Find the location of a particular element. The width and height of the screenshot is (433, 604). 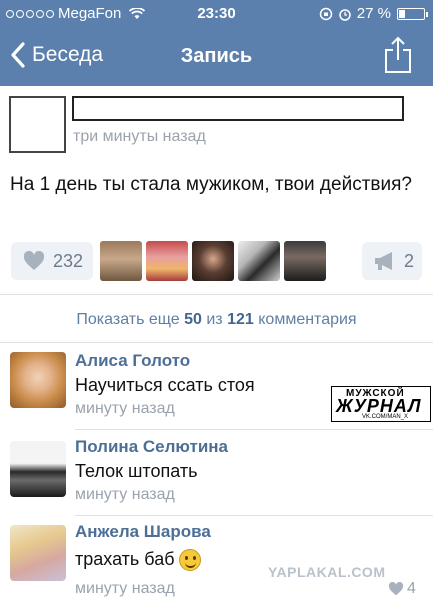

like-button: 232 is located at coordinates (52, 261).